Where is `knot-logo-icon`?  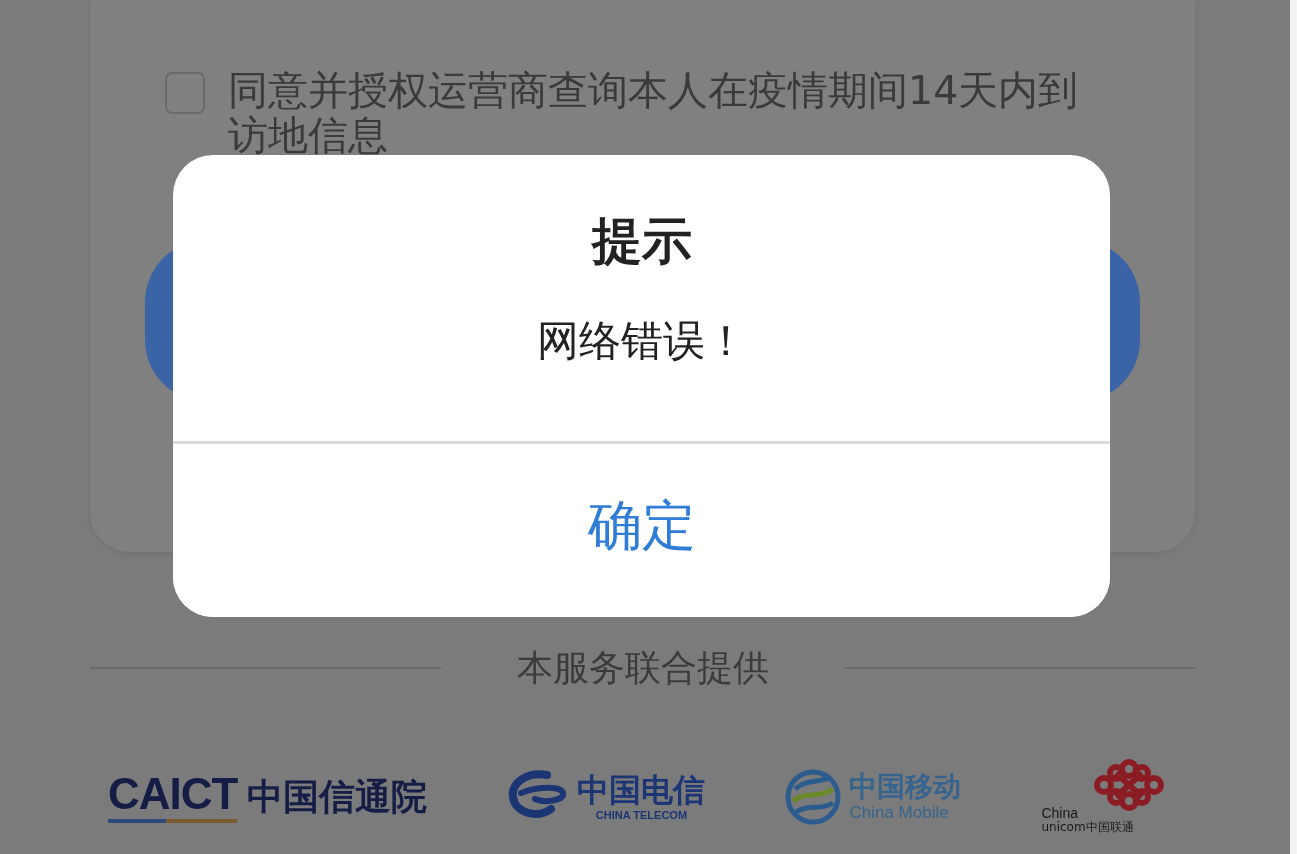
knot-logo-icon is located at coordinates (1128, 785).